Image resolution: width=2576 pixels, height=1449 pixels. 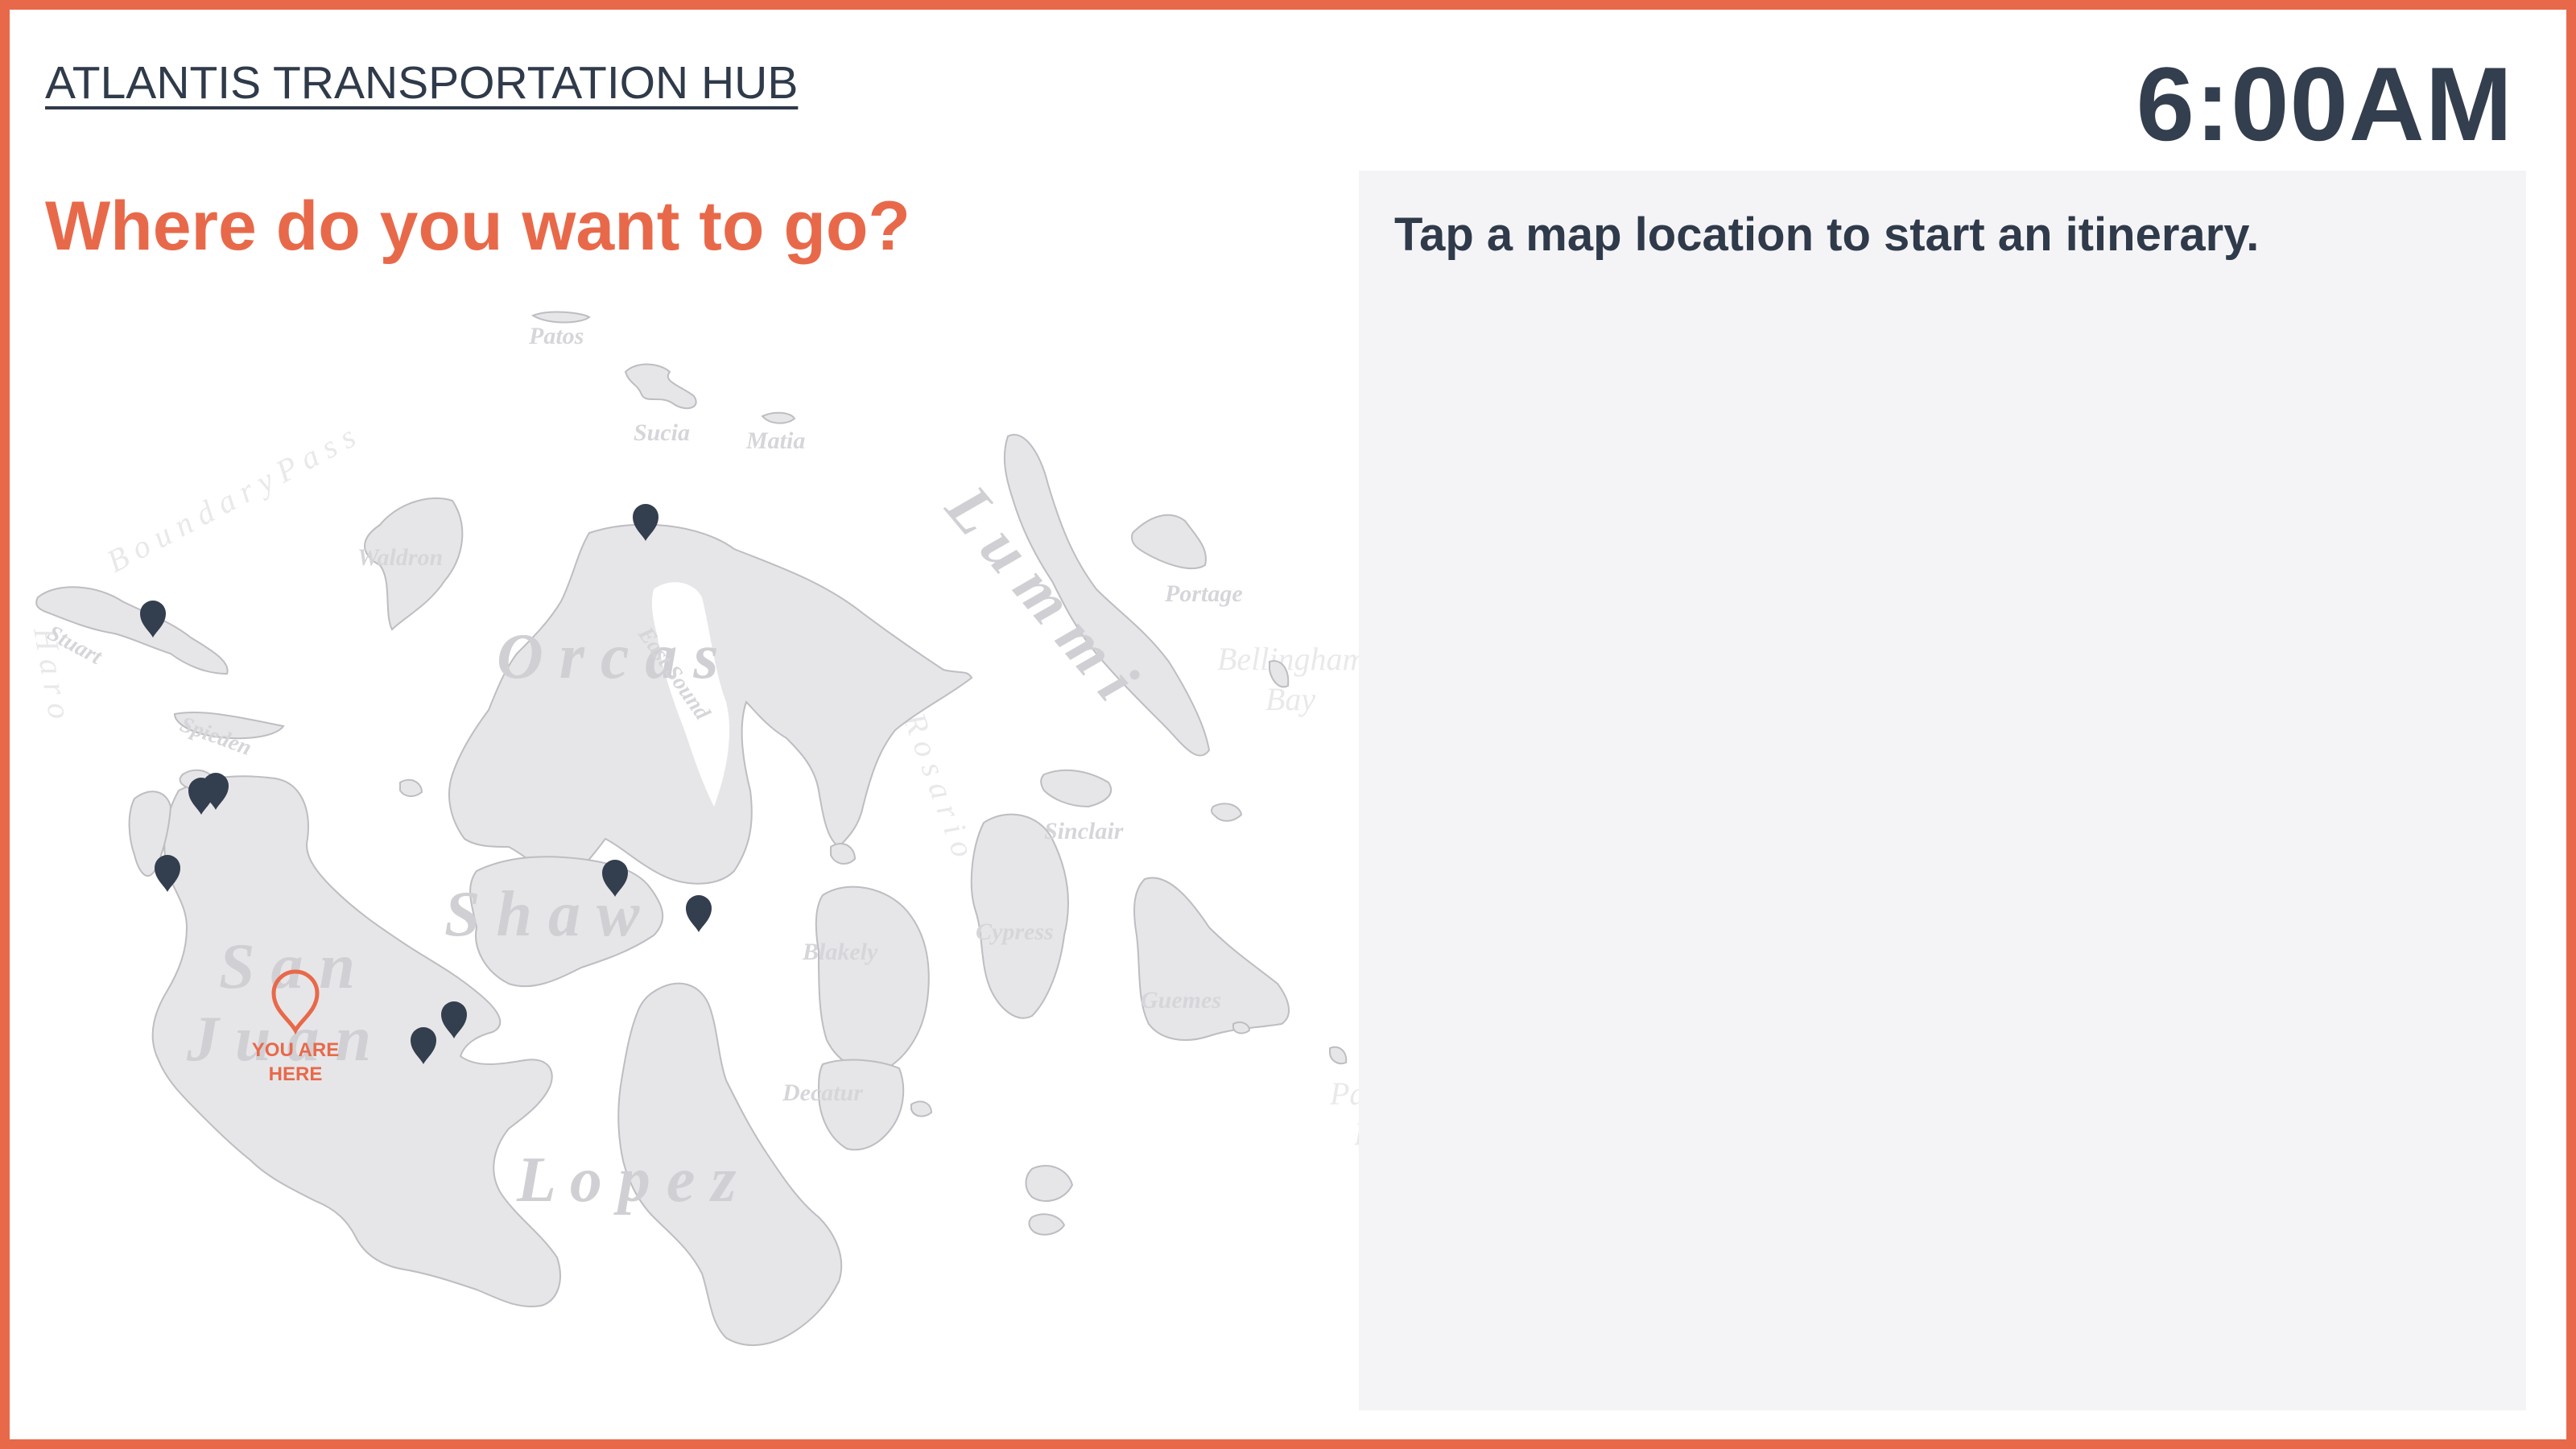 I want to click on waldron-label: Waldron, so click(x=400, y=557).